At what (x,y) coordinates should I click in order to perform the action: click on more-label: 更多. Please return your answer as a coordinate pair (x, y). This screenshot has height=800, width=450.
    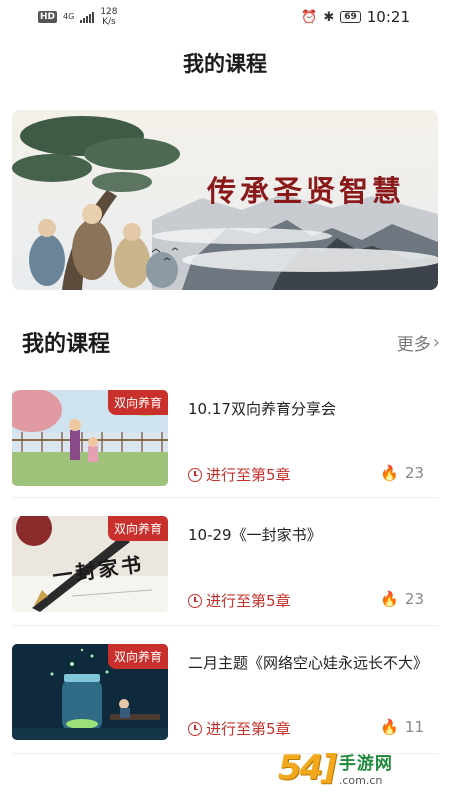
    Looking at the image, I should click on (413, 344).